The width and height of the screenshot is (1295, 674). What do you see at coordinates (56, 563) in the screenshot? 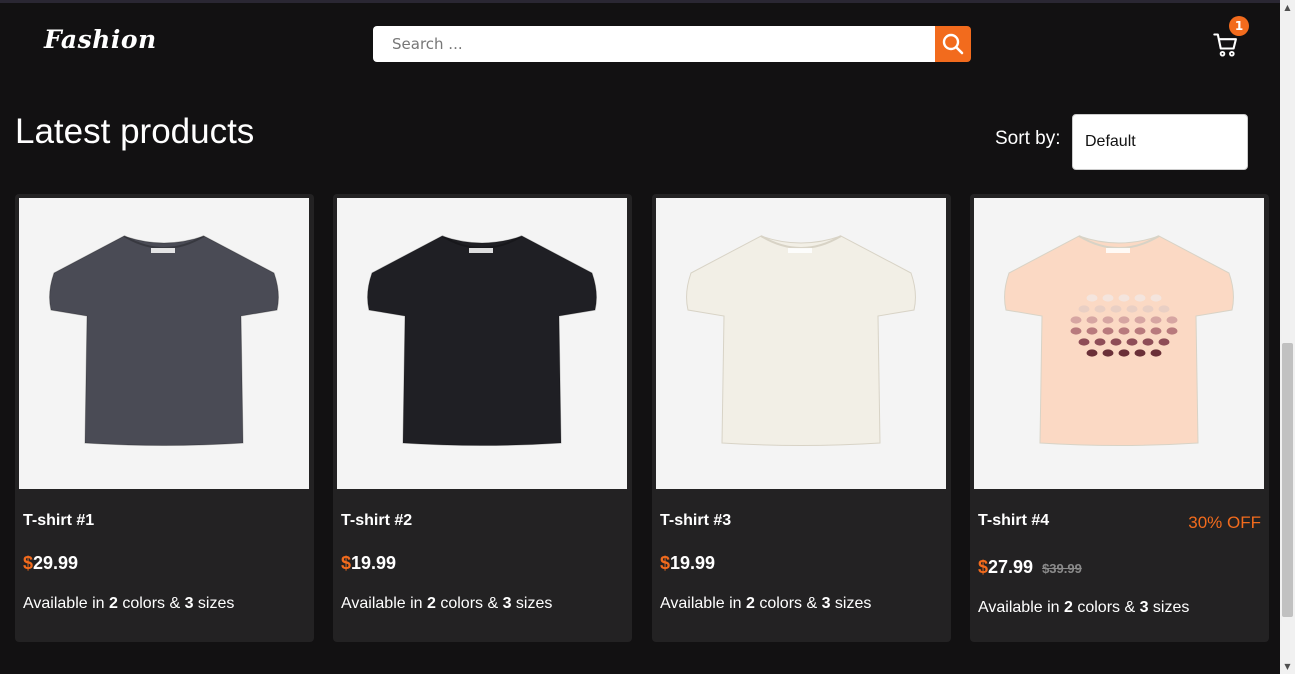
I see `price-value: 29.99` at bounding box center [56, 563].